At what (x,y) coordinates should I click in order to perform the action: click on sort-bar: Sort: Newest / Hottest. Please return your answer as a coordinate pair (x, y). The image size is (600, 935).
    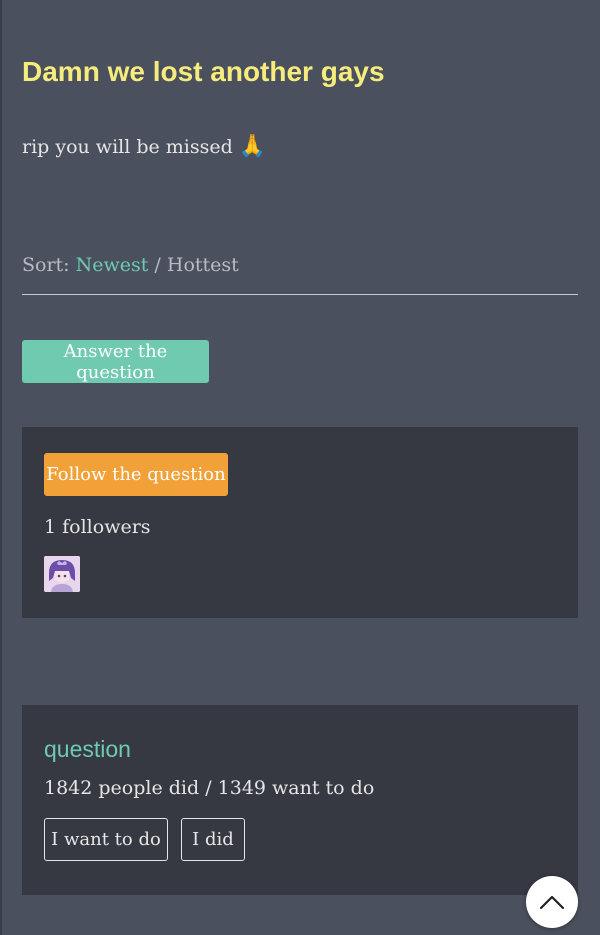
    Looking at the image, I should click on (130, 265).